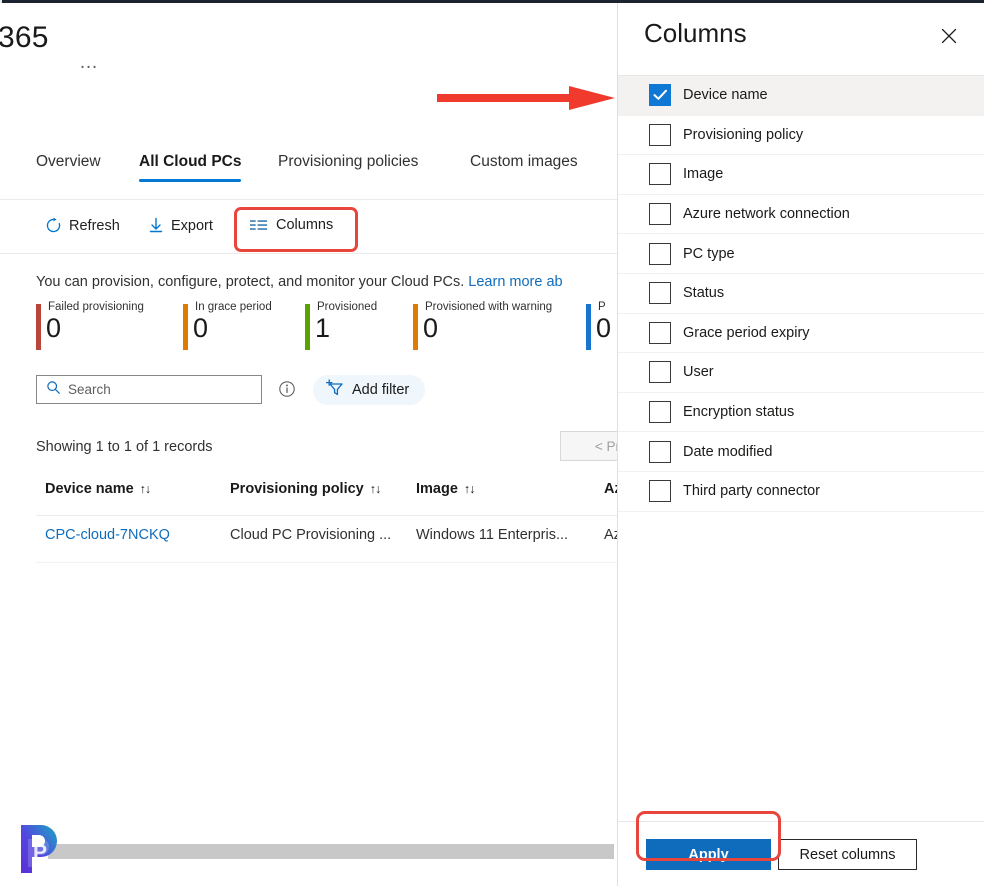  I want to click on brand-logo: P, so click(40, 849).